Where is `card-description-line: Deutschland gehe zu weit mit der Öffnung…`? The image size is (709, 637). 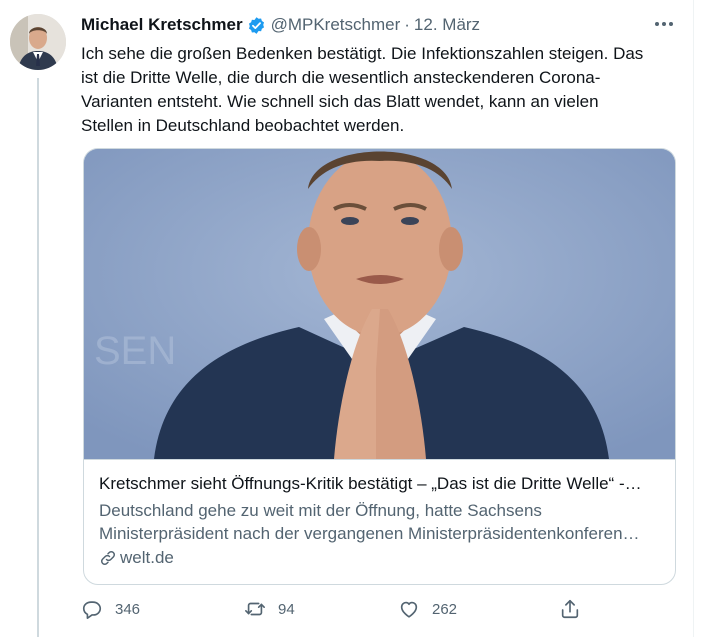
card-description-line: Deutschland gehe zu weit mit der Öffnung… is located at coordinates (320, 510).